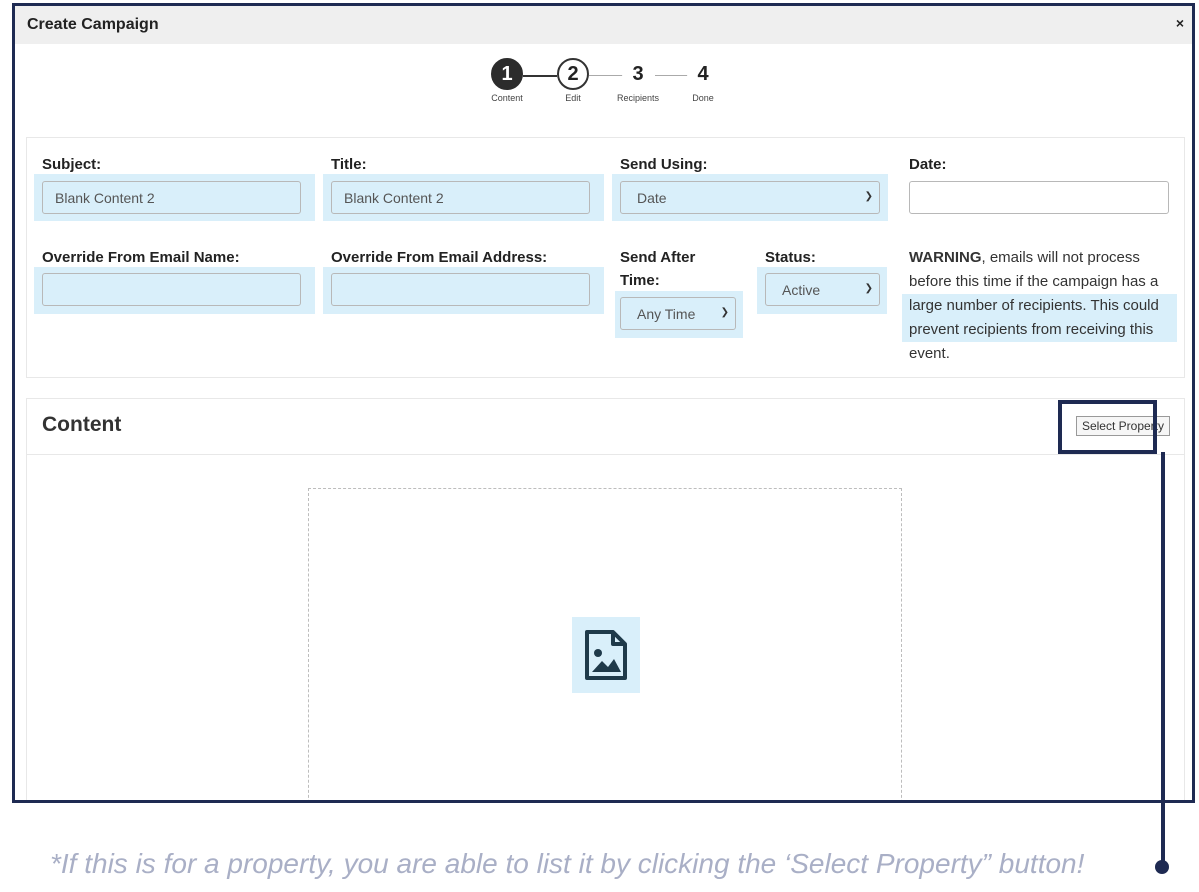 The width and height of the screenshot is (1199, 892). I want to click on title-label: Title:, so click(349, 164).